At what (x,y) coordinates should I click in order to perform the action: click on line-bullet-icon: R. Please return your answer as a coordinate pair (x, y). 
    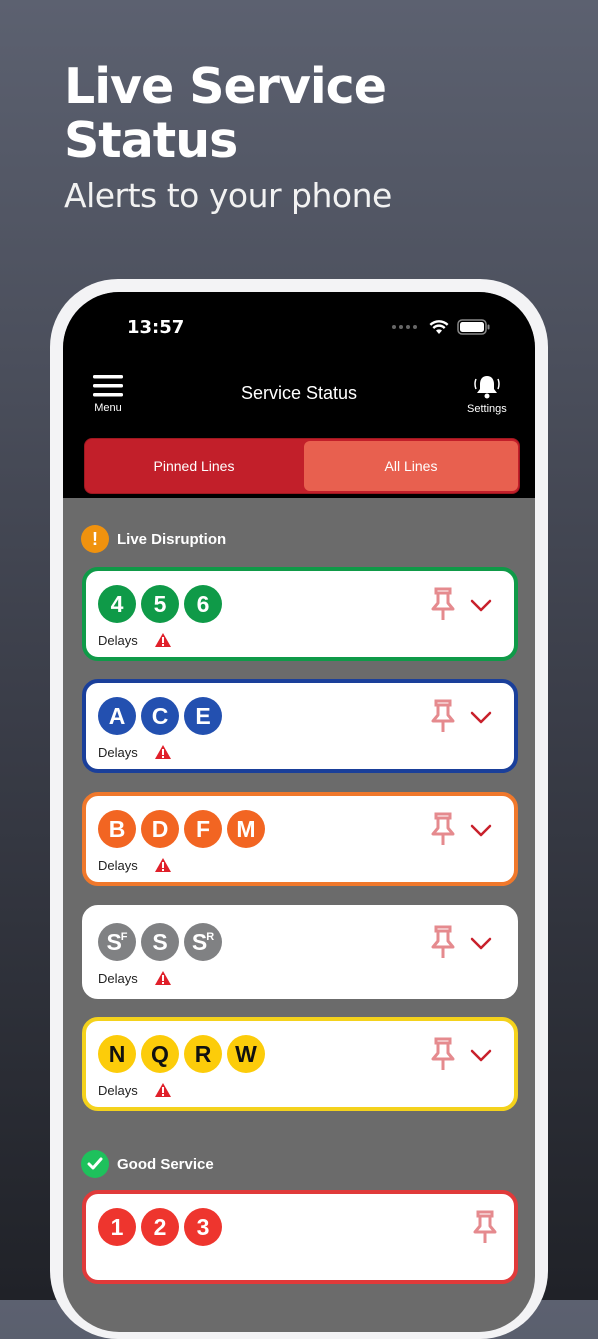
    Looking at the image, I should click on (203, 1054).